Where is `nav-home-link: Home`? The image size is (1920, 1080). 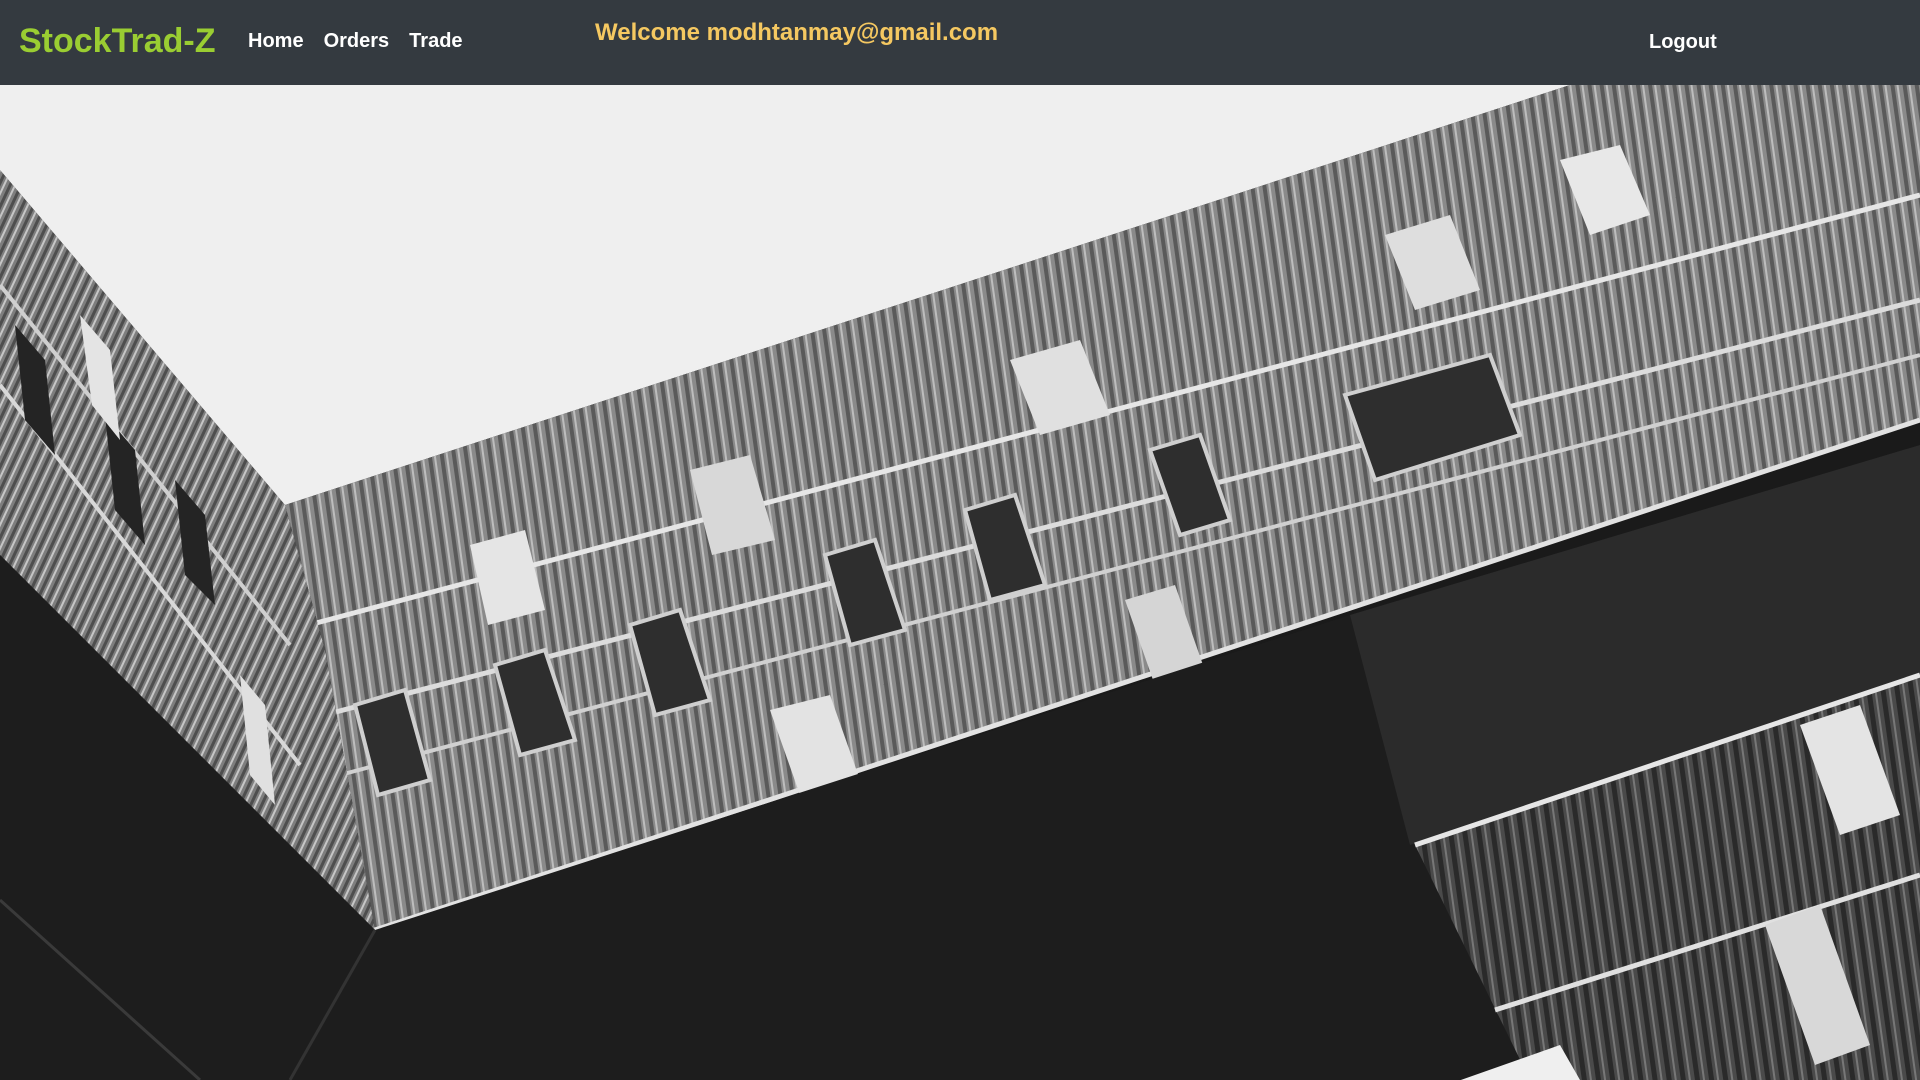
nav-home-link: Home is located at coordinates (276, 41).